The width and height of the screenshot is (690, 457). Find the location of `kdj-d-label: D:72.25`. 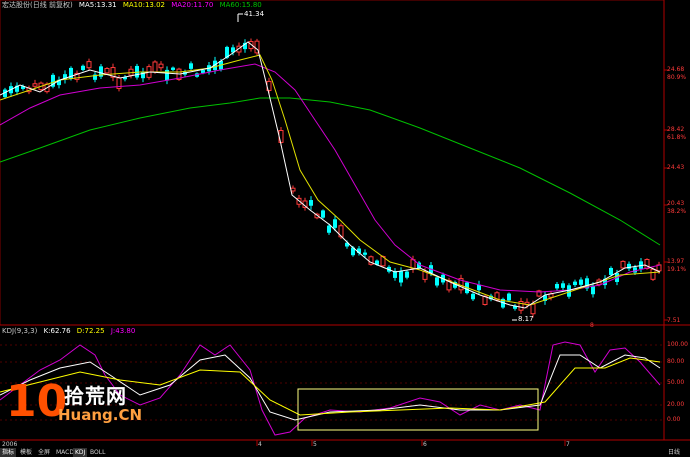

kdj-d-label: D:72.25 is located at coordinates (90, 331).